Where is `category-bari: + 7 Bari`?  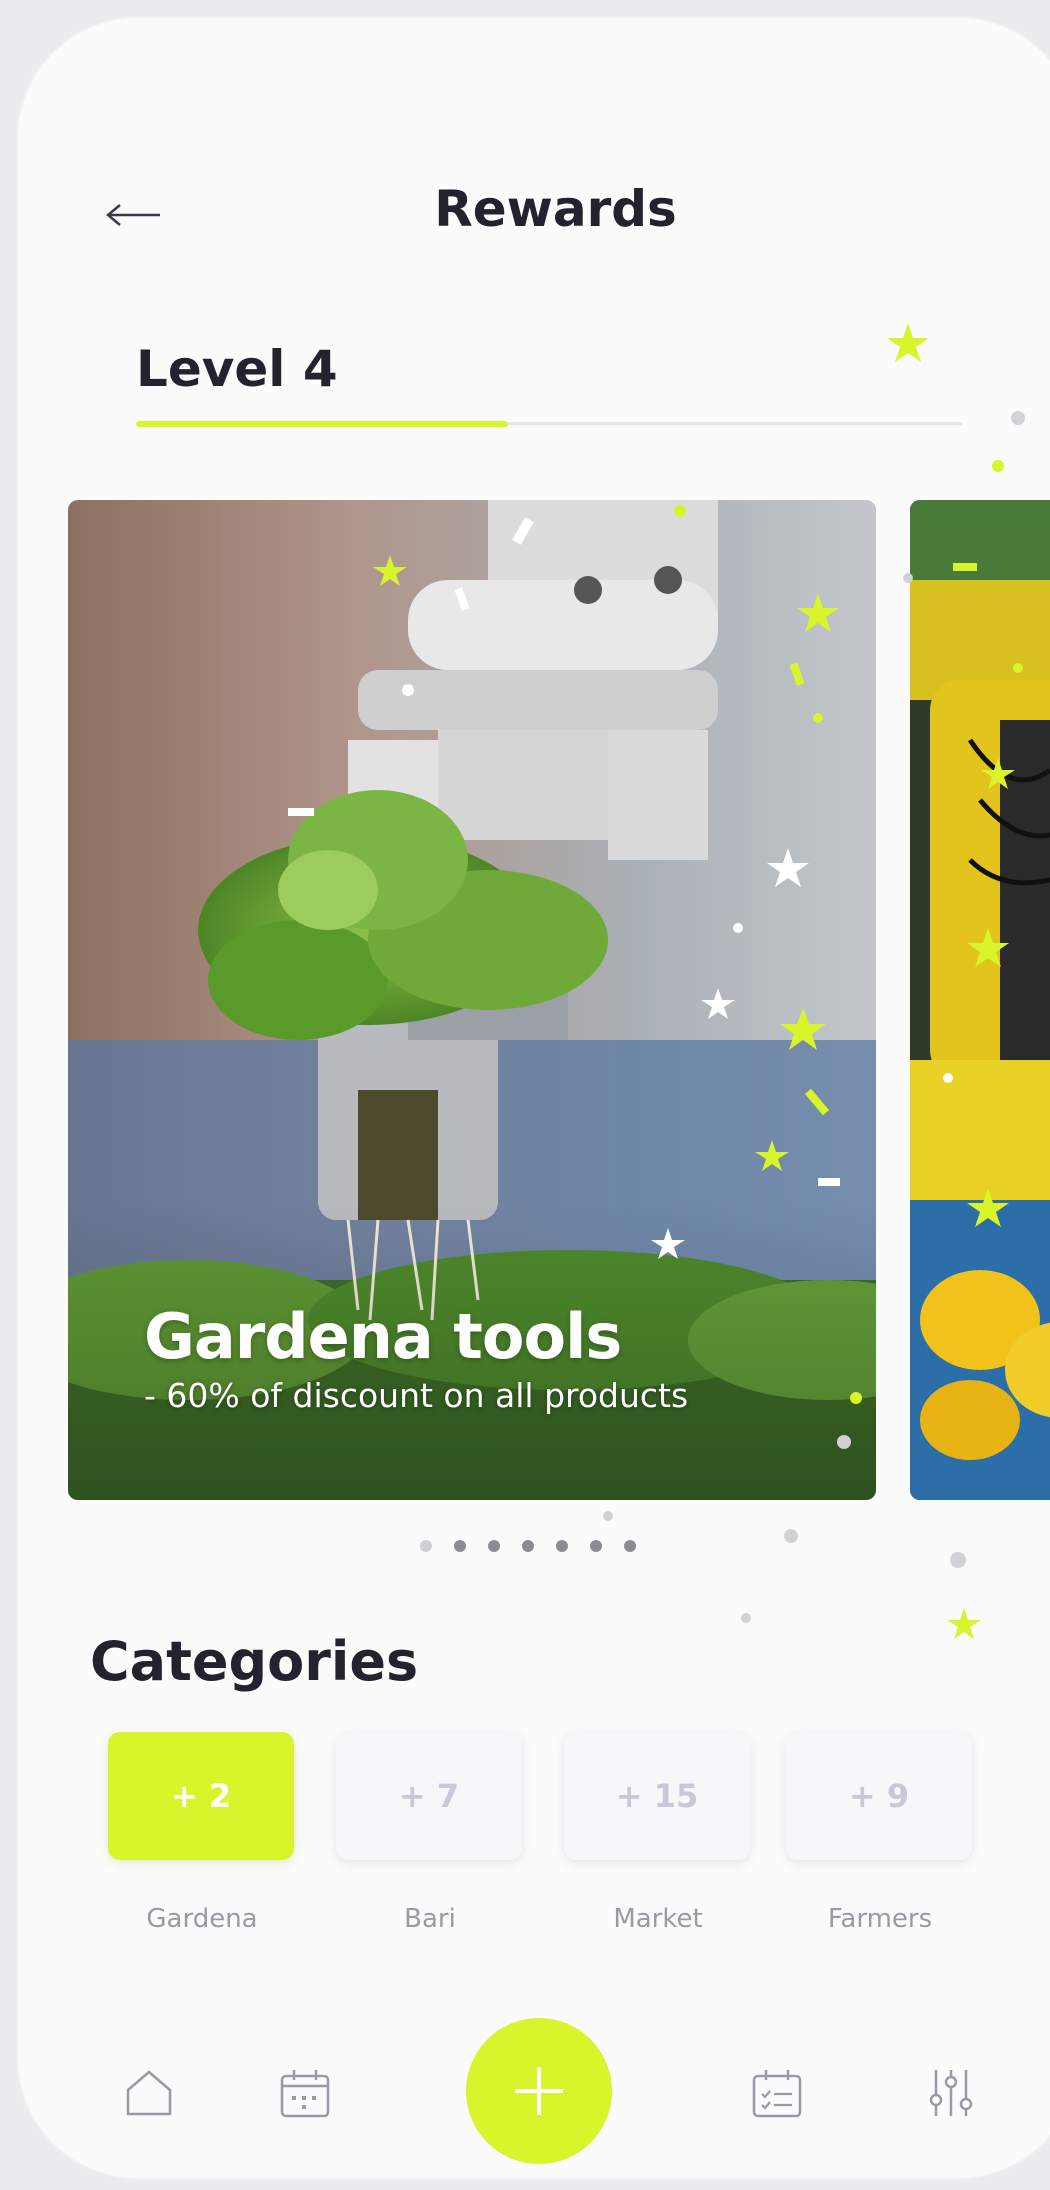 category-bari: + 7 Bari is located at coordinates (430, 1833).